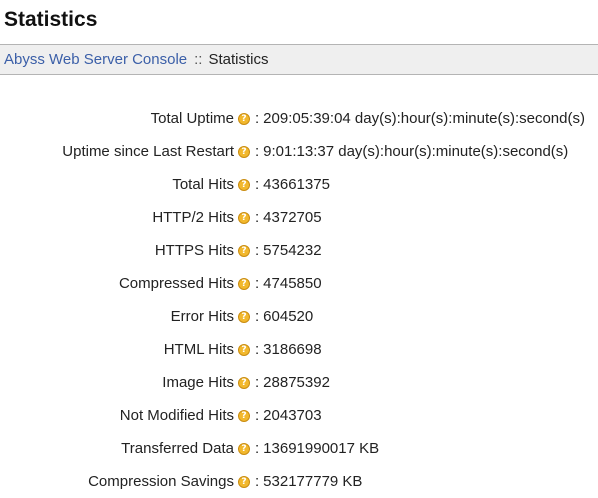  What do you see at coordinates (292, 217) in the screenshot?
I see `stat-value: 4372705` at bounding box center [292, 217].